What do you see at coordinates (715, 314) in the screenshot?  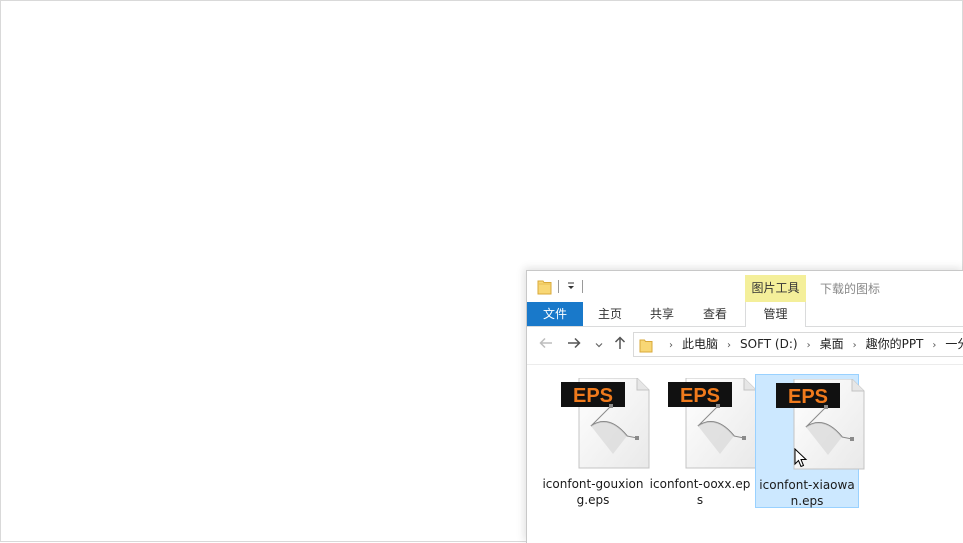 I see `tab-view: 查看` at bounding box center [715, 314].